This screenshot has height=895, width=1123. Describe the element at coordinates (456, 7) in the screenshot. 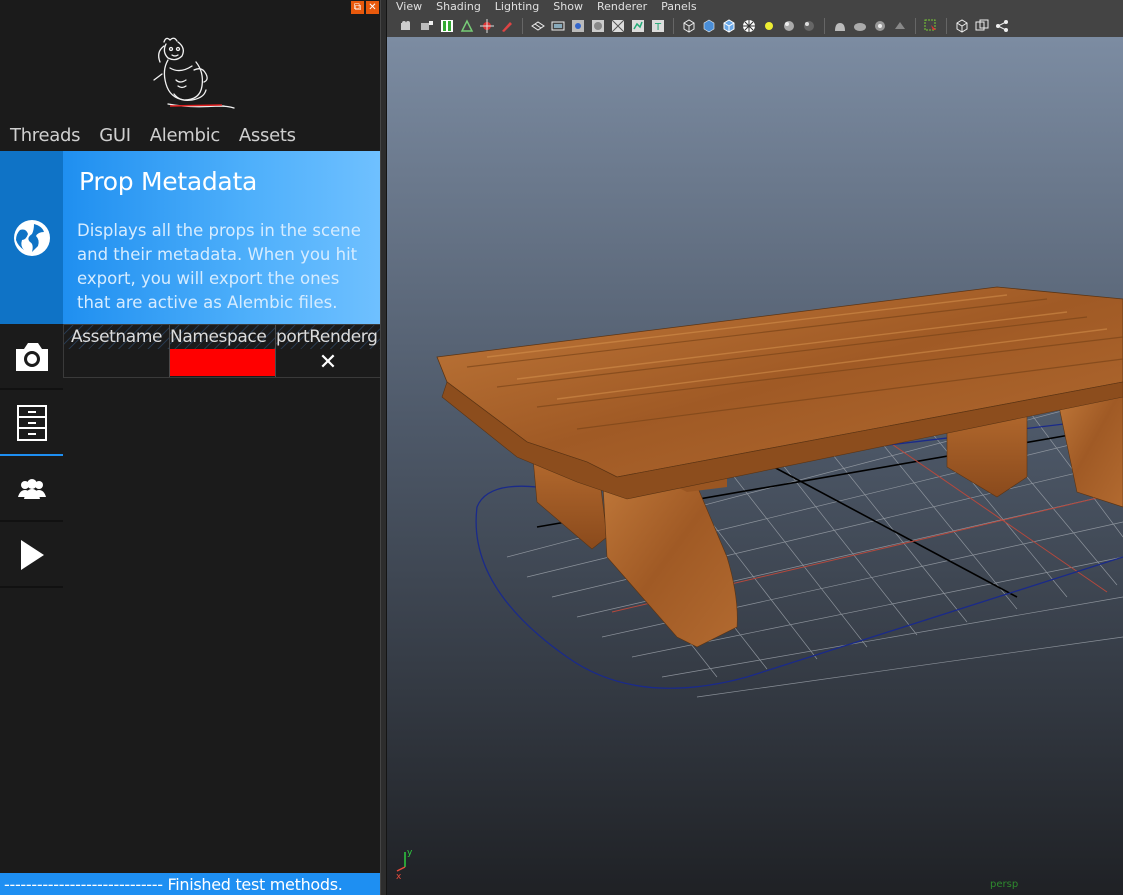

I see `menu-shading: Shading` at that location.